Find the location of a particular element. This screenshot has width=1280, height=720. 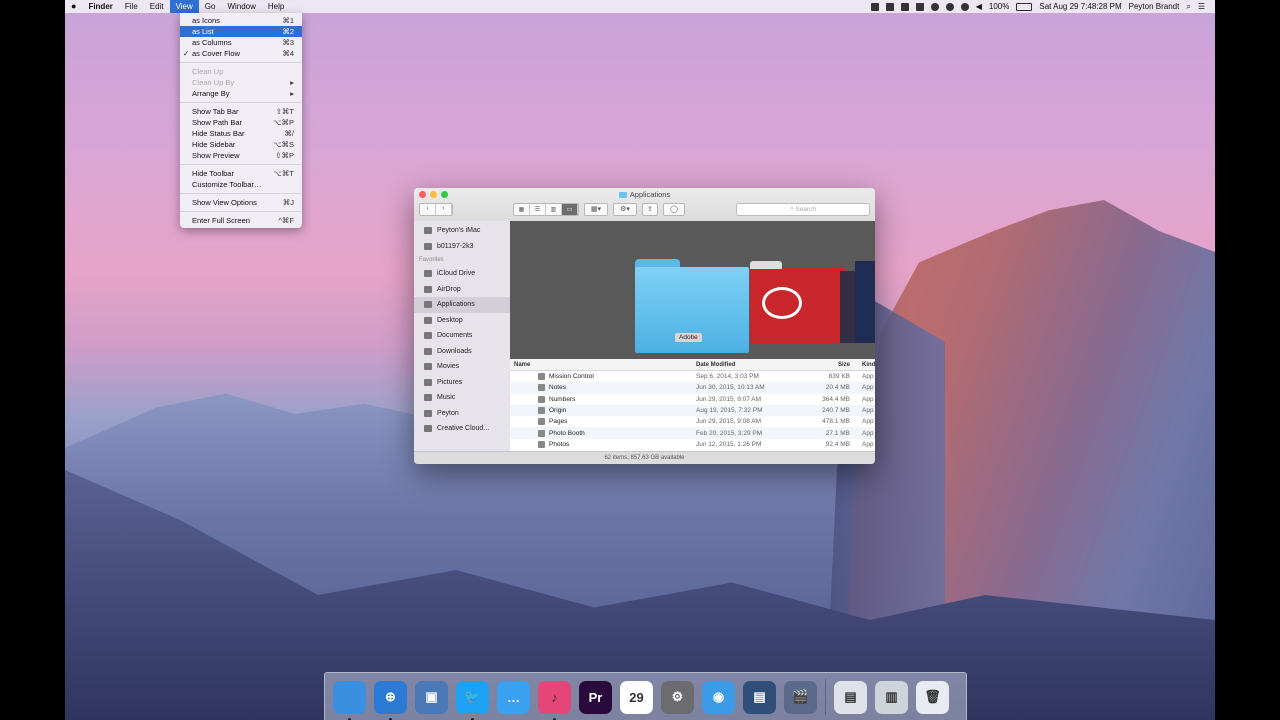

calendar-icon: 29 is located at coordinates (636, 697).